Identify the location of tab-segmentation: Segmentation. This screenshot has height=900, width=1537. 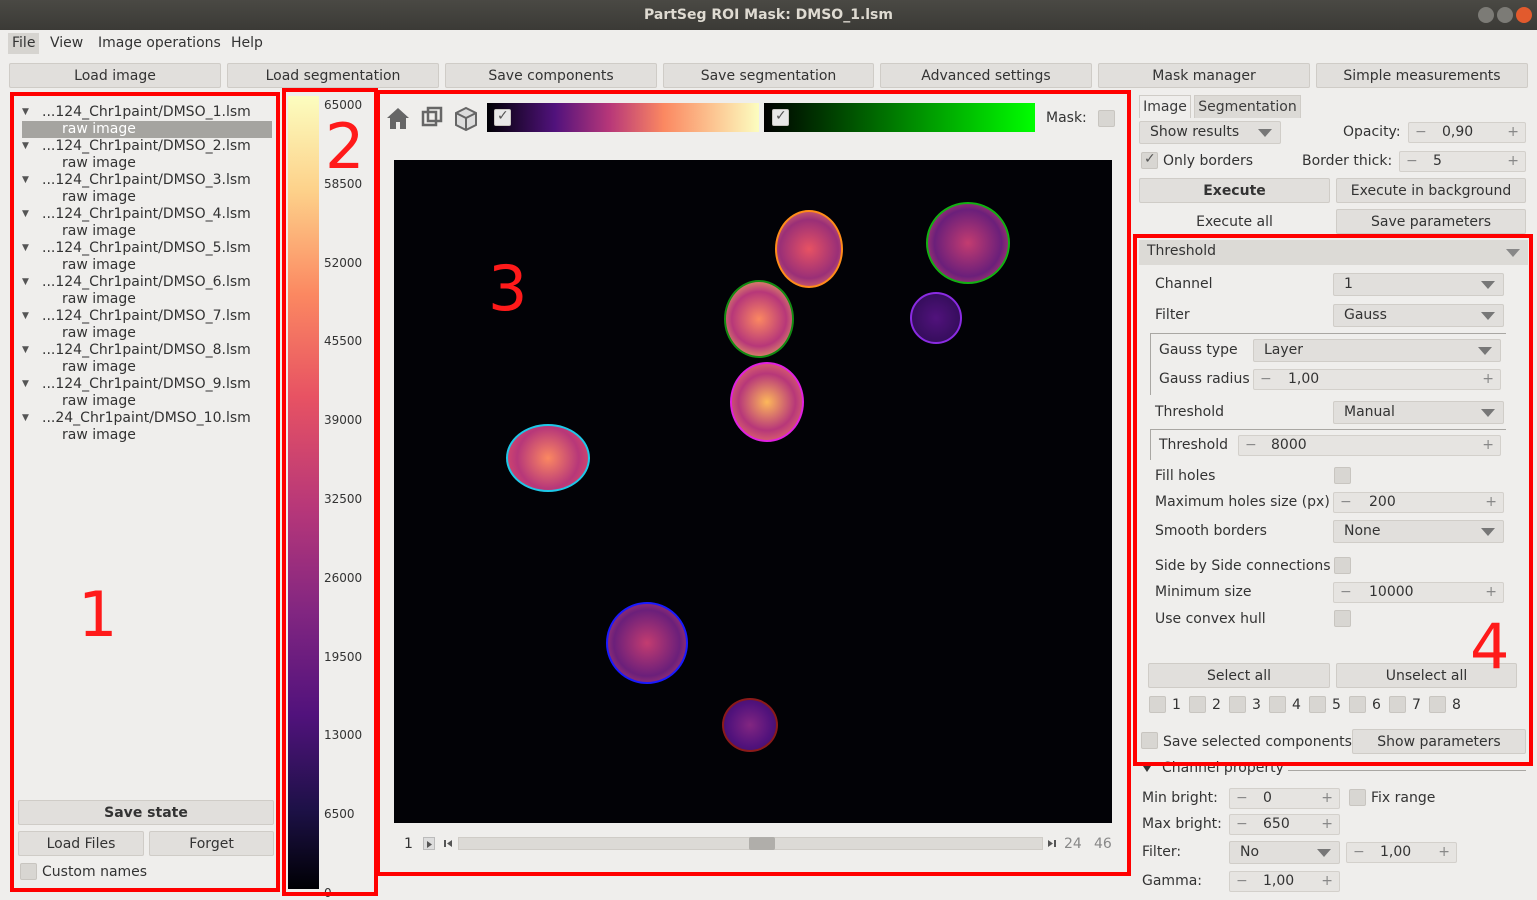
(1247, 106).